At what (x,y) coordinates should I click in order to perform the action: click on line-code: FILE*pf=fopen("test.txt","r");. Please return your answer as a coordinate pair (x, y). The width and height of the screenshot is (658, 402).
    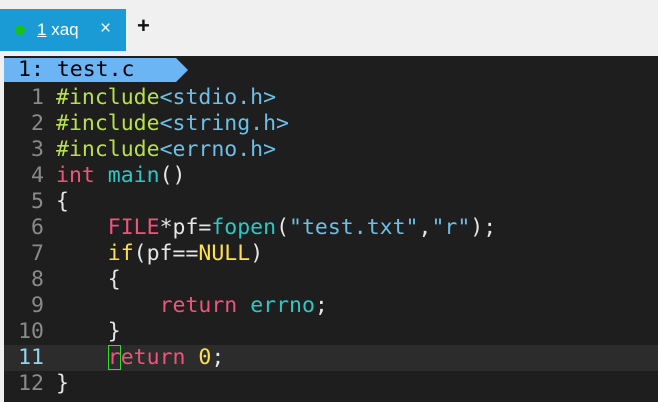
    Looking at the image, I should click on (276, 228).